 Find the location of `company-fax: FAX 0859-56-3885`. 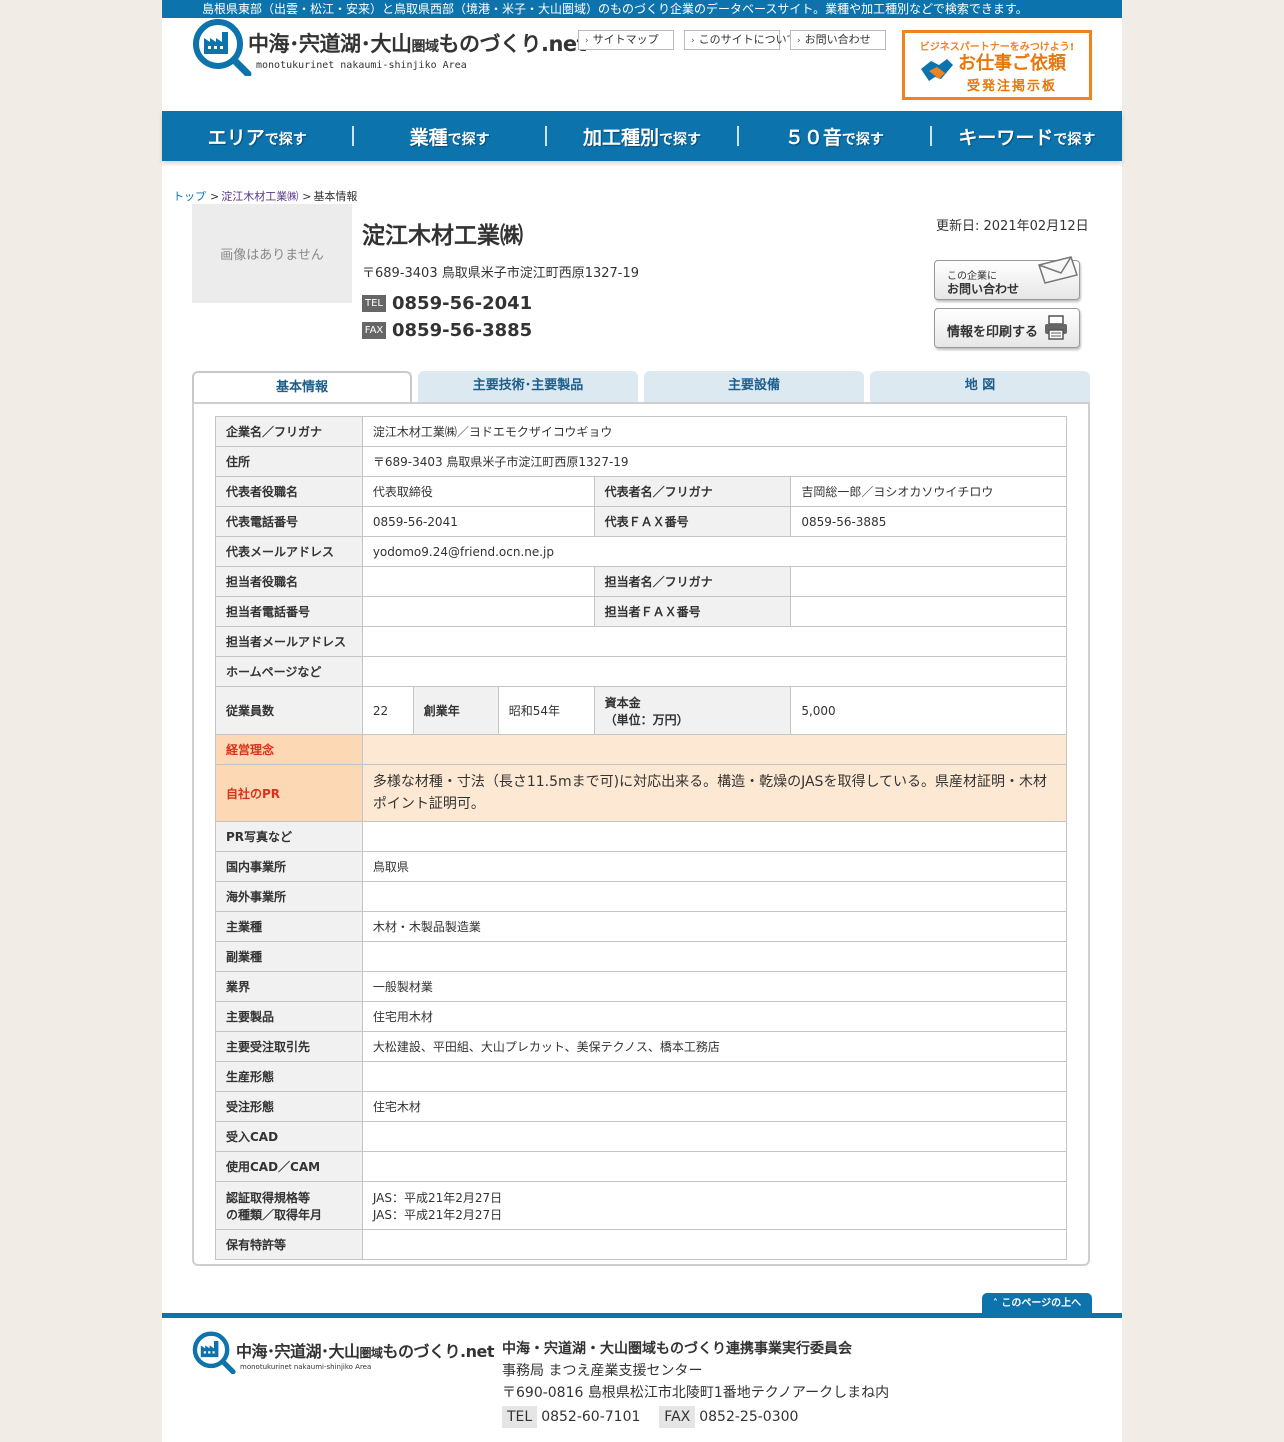

company-fax: FAX 0859-56-3885 is located at coordinates (447, 330).